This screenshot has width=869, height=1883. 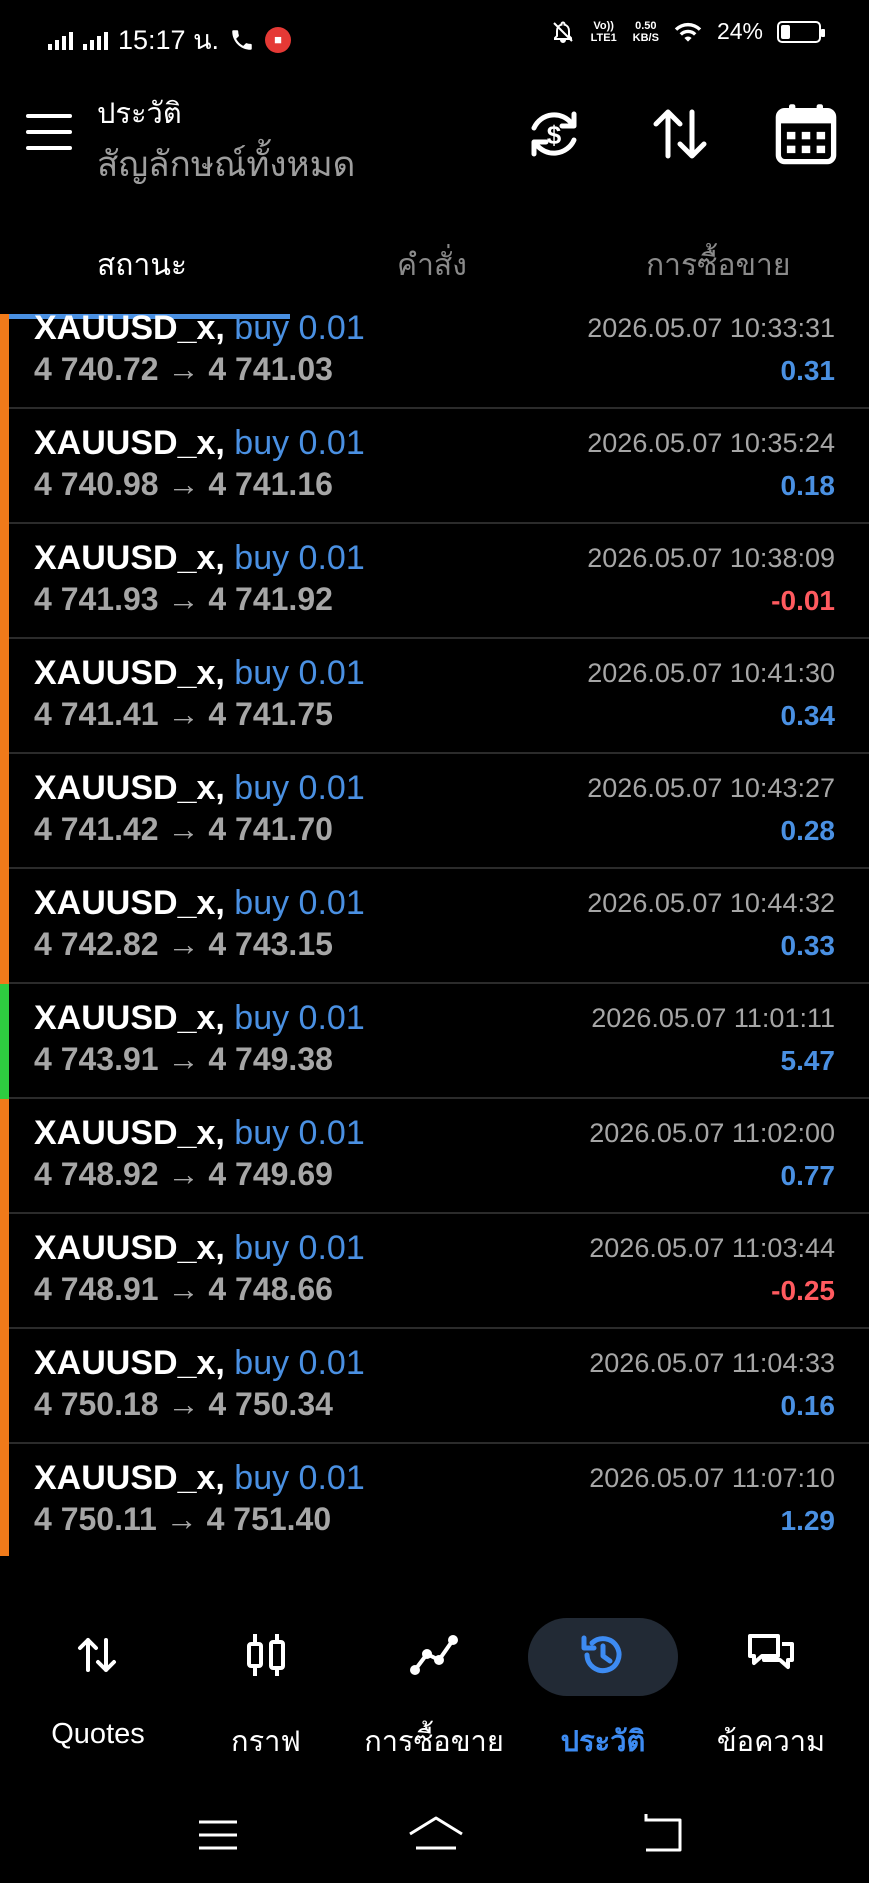 What do you see at coordinates (98, 1669) in the screenshot?
I see `nav-quotes: Quotes` at bounding box center [98, 1669].